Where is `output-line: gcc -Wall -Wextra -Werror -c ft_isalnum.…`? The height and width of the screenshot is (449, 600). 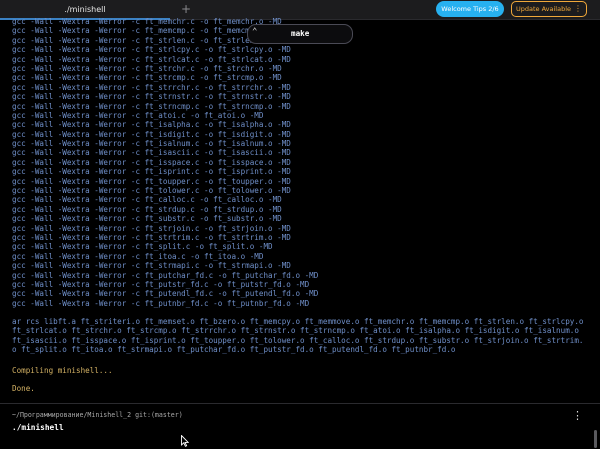
output-line: gcc -Wall -Wextra -Werror -c ft_isalnum.… is located at coordinates (151, 144).